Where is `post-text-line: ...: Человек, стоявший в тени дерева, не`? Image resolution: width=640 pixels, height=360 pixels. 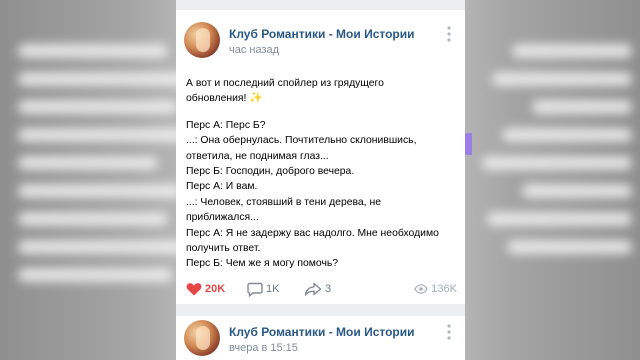 post-text-line: ...: Человек, стоявший в тени дерева, не is located at coordinates (283, 202).